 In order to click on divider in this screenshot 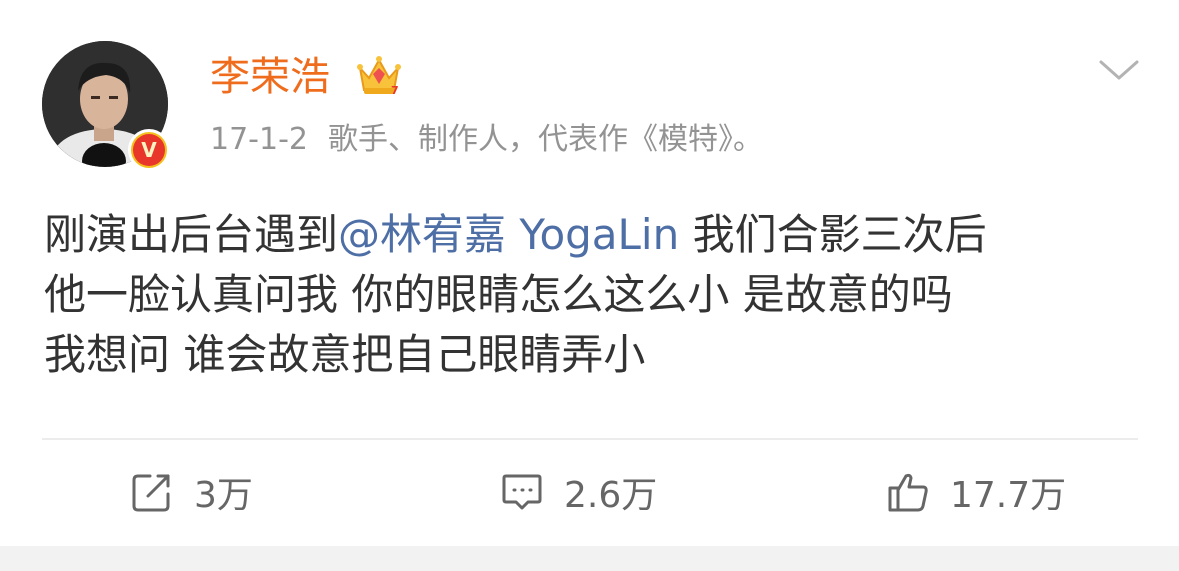, I will do `click(590, 439)`.